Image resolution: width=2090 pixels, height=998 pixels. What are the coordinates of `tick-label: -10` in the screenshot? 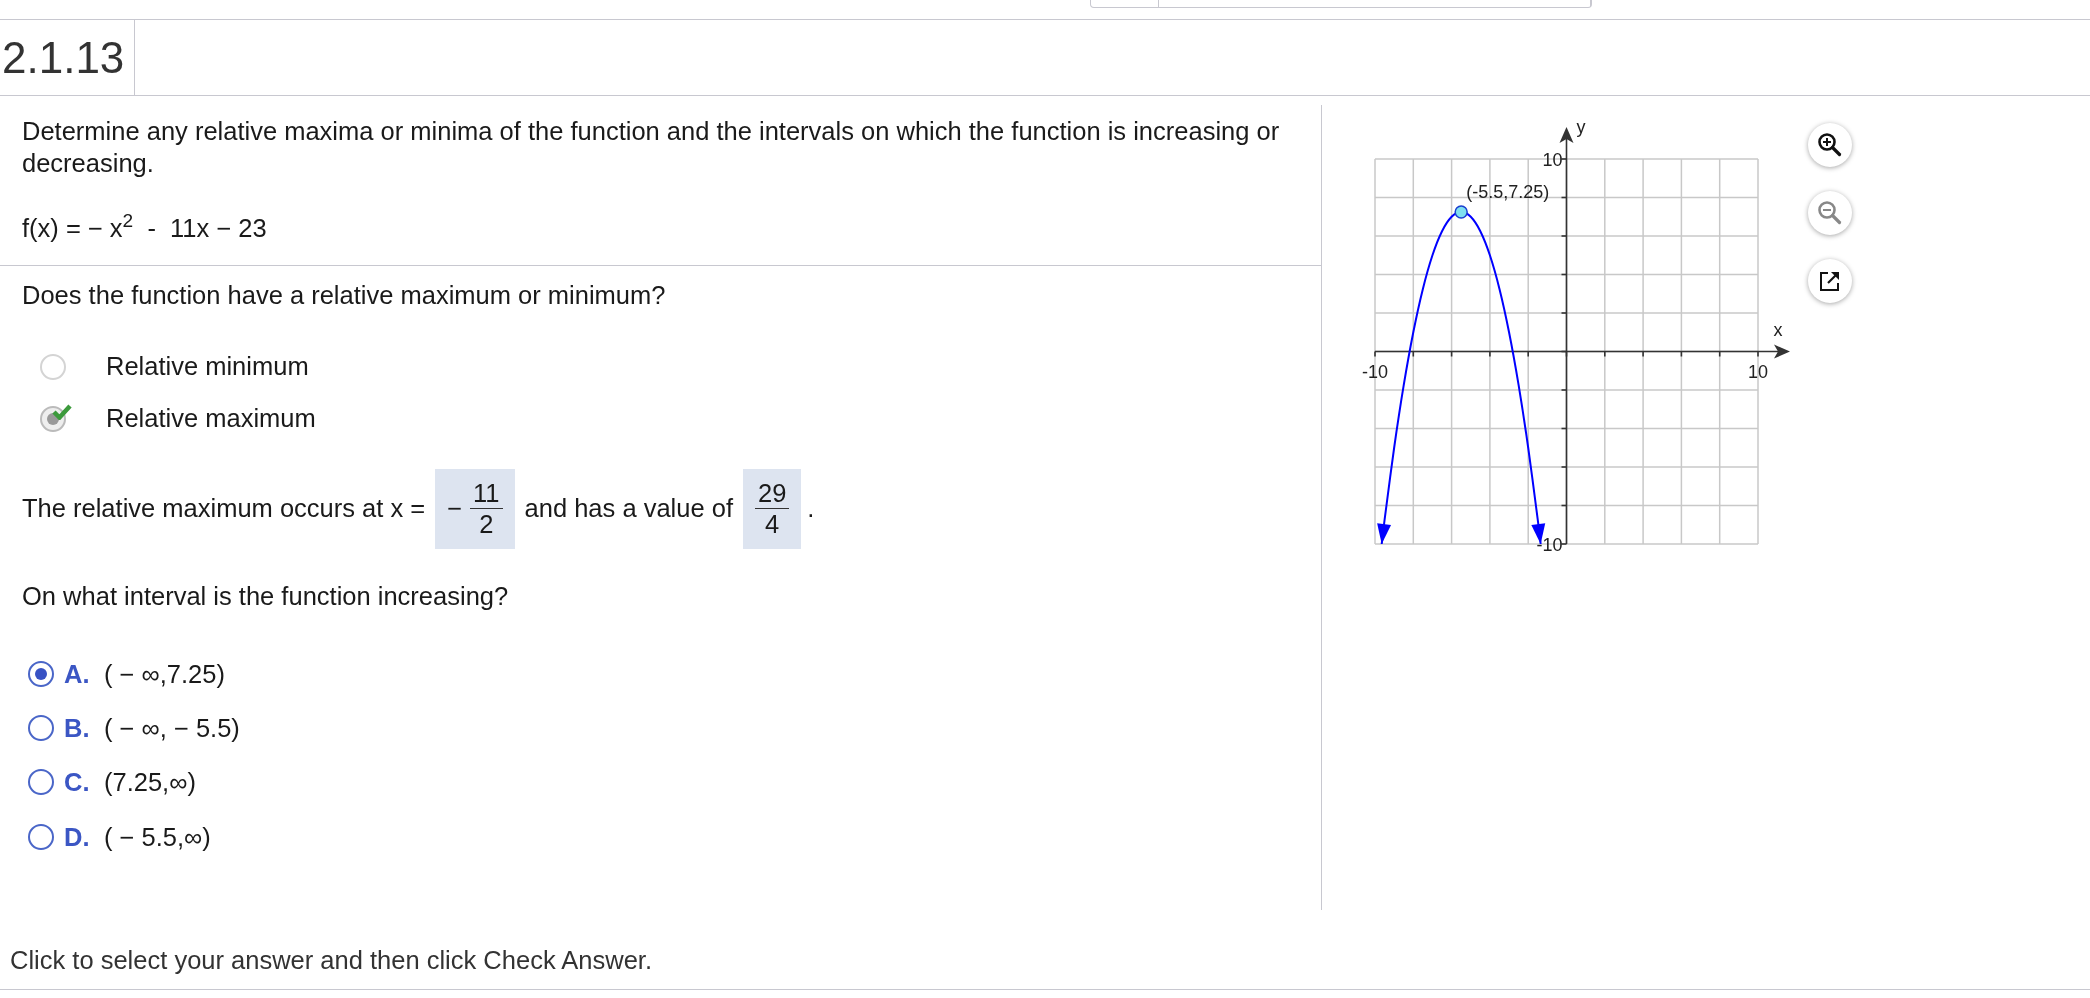 It's located at (1549, 545).